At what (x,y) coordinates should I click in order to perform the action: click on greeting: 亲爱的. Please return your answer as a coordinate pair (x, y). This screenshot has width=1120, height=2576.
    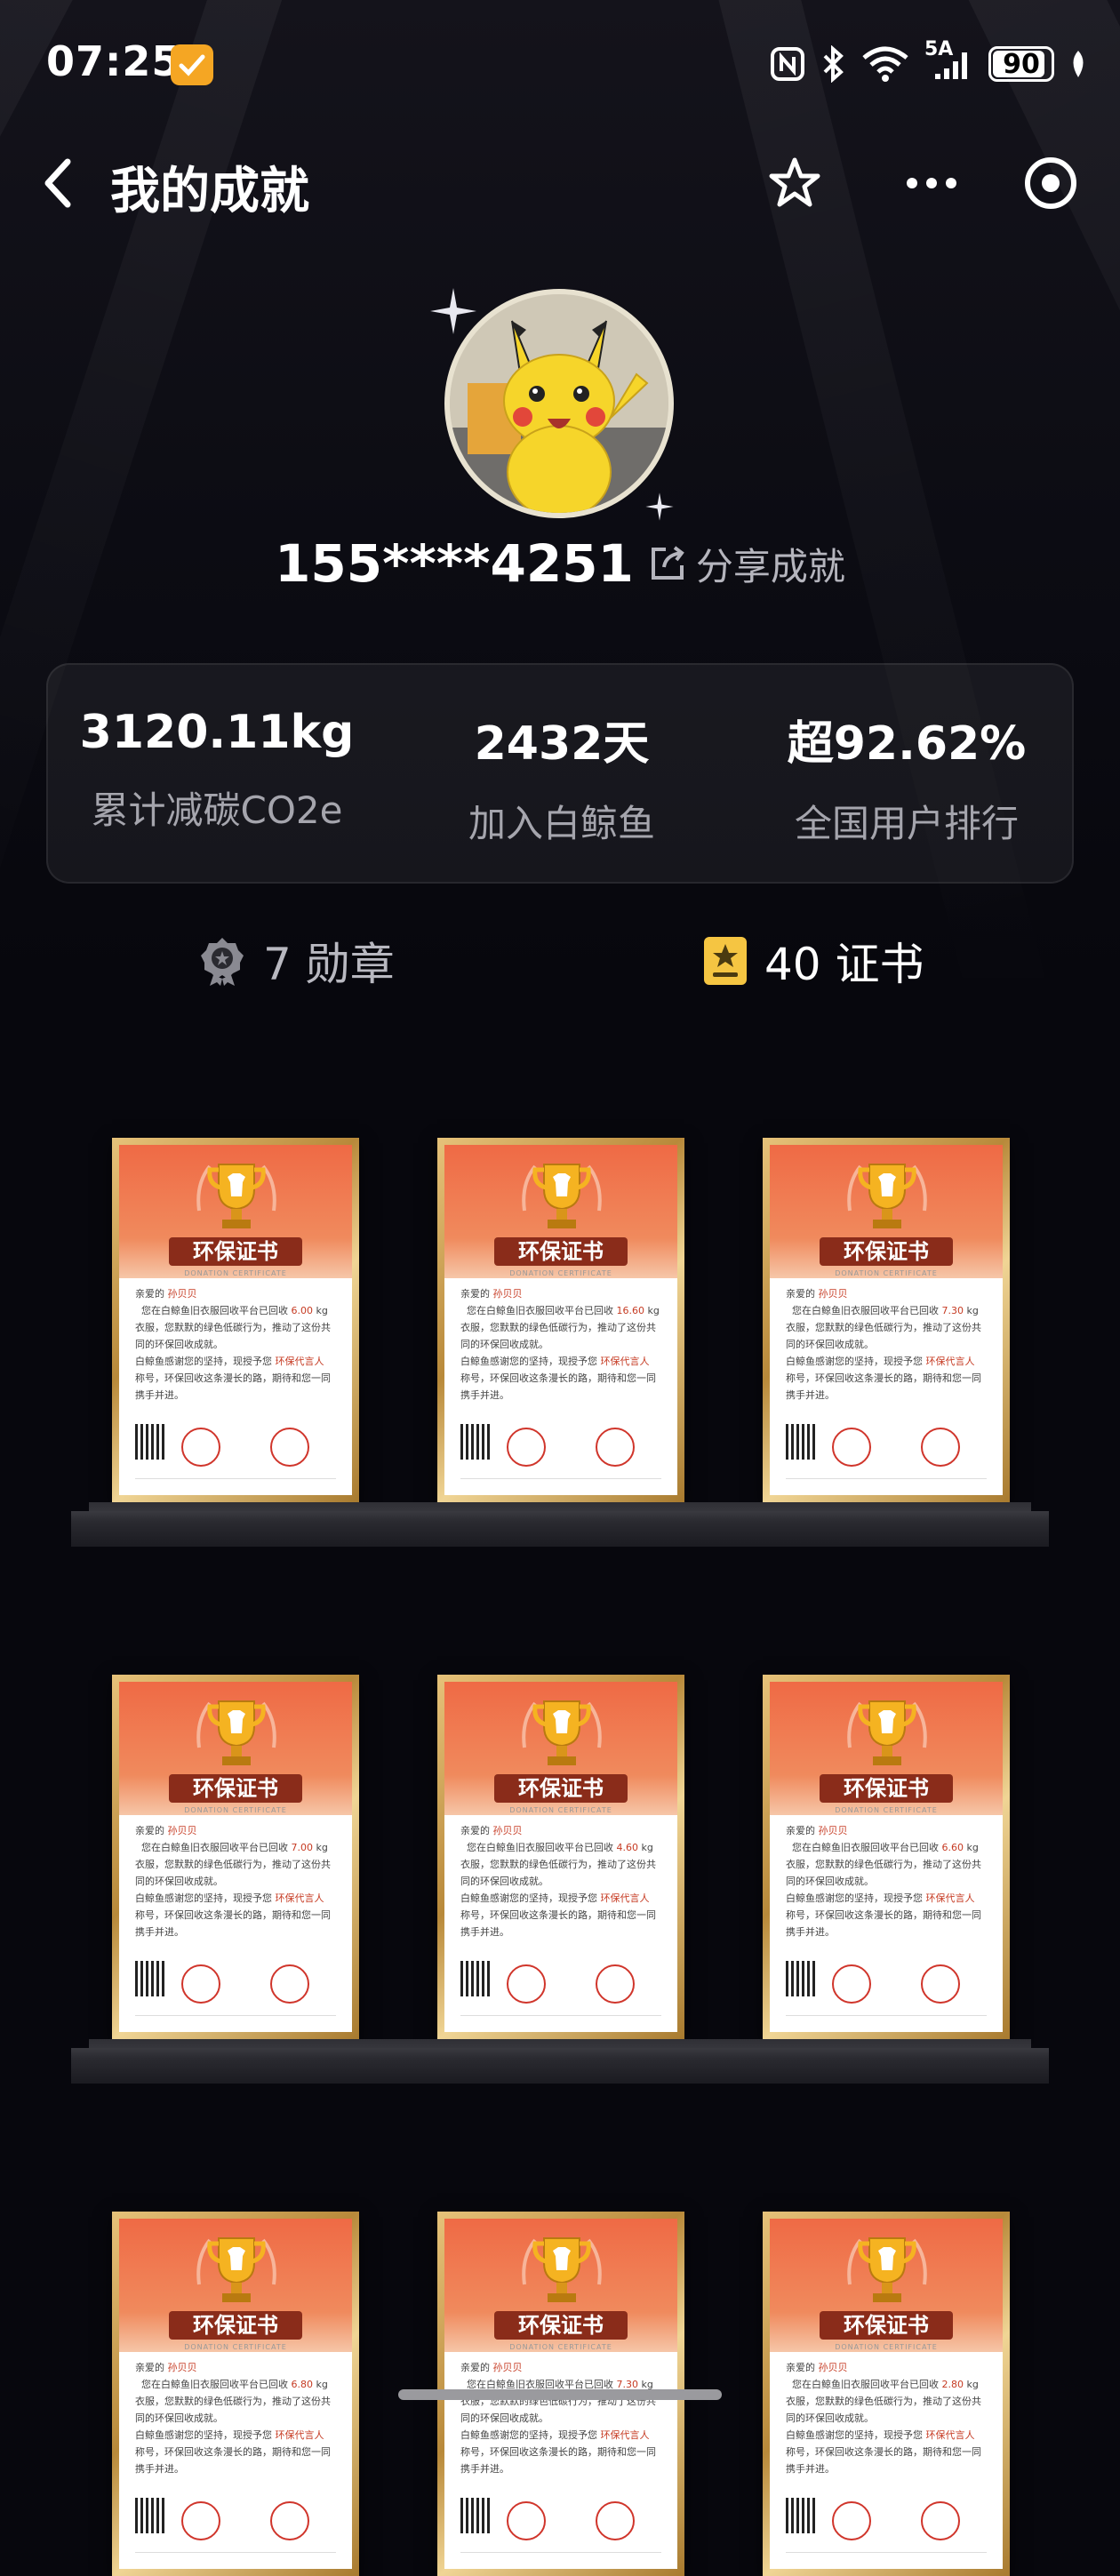
    Looking at the image, I should click on (800, 1830).